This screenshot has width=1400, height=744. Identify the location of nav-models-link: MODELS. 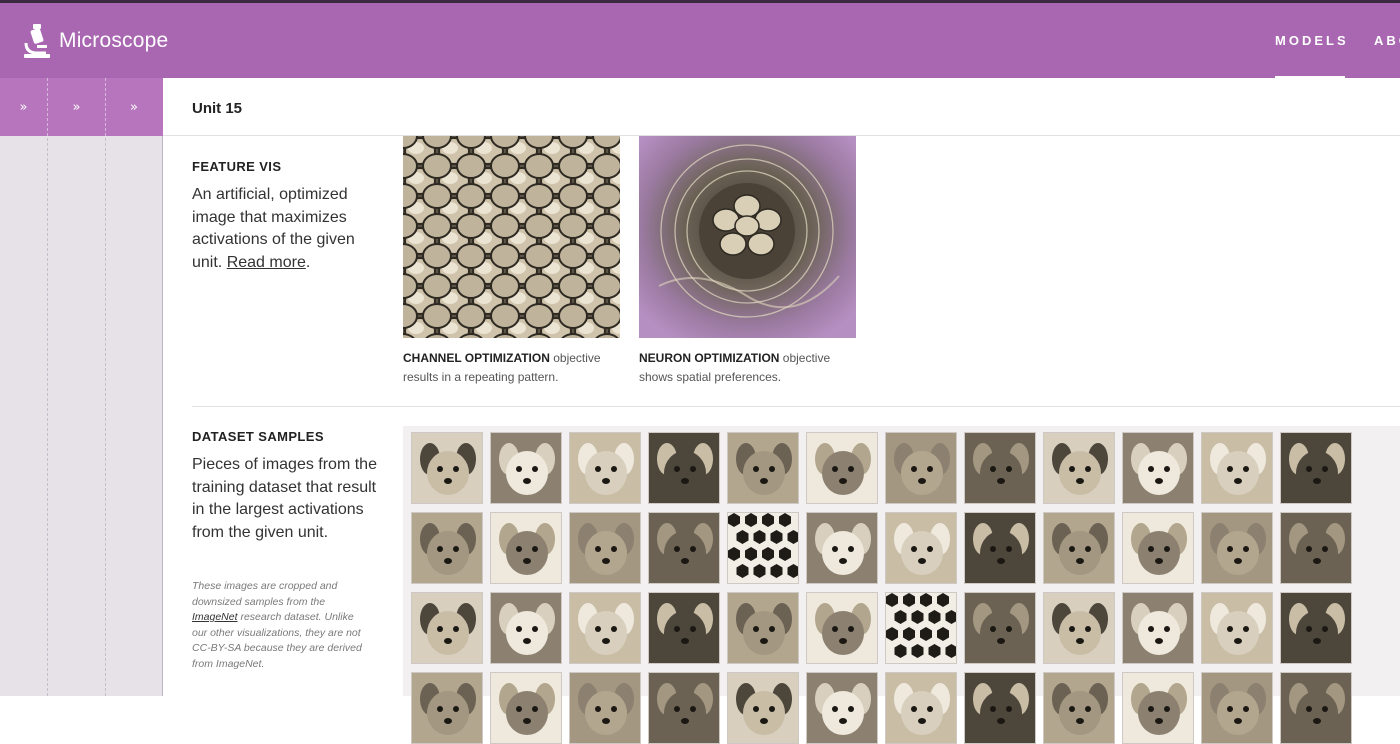
(1312, 40).